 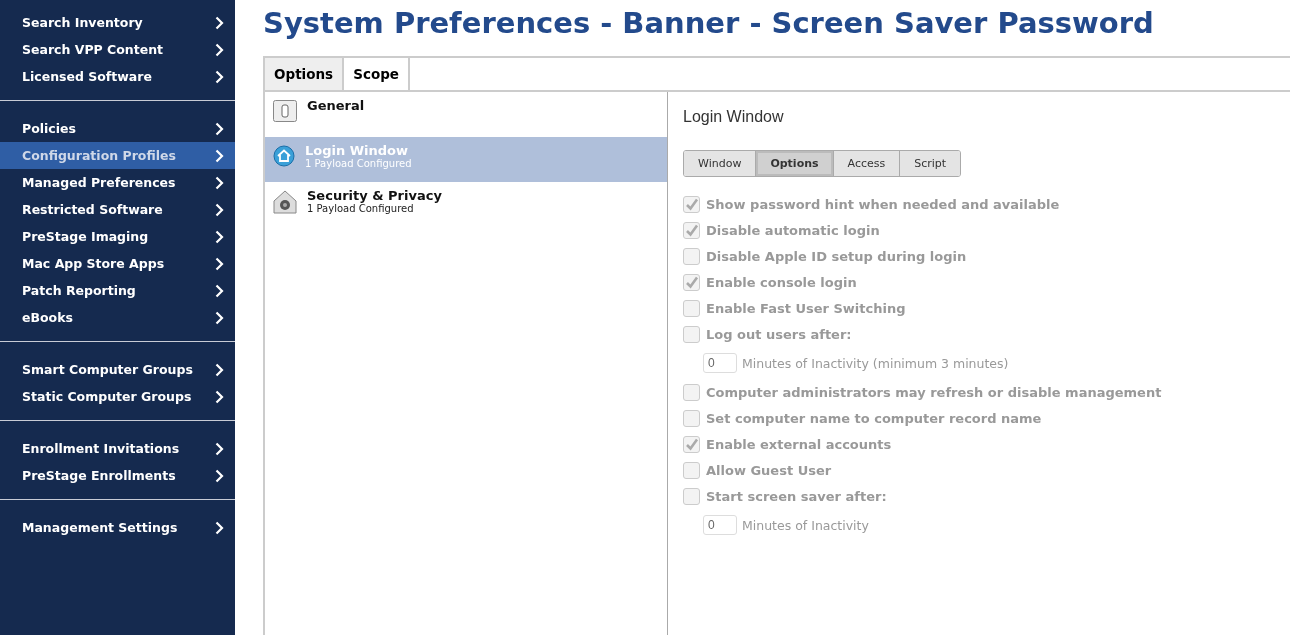 What do you see at coordinates (117, 49) in the screenshot?
I see `sidebar-item: Search VPP Content` at bounding box center [117, 49].